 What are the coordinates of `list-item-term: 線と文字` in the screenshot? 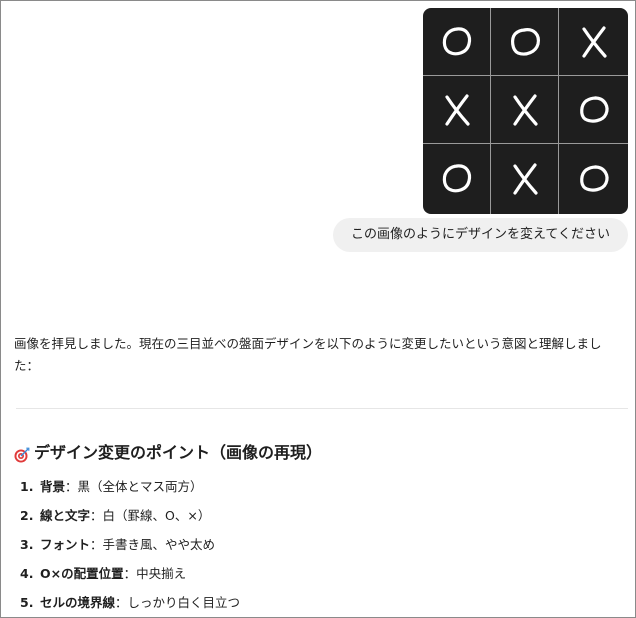 It's located at (65, 515).